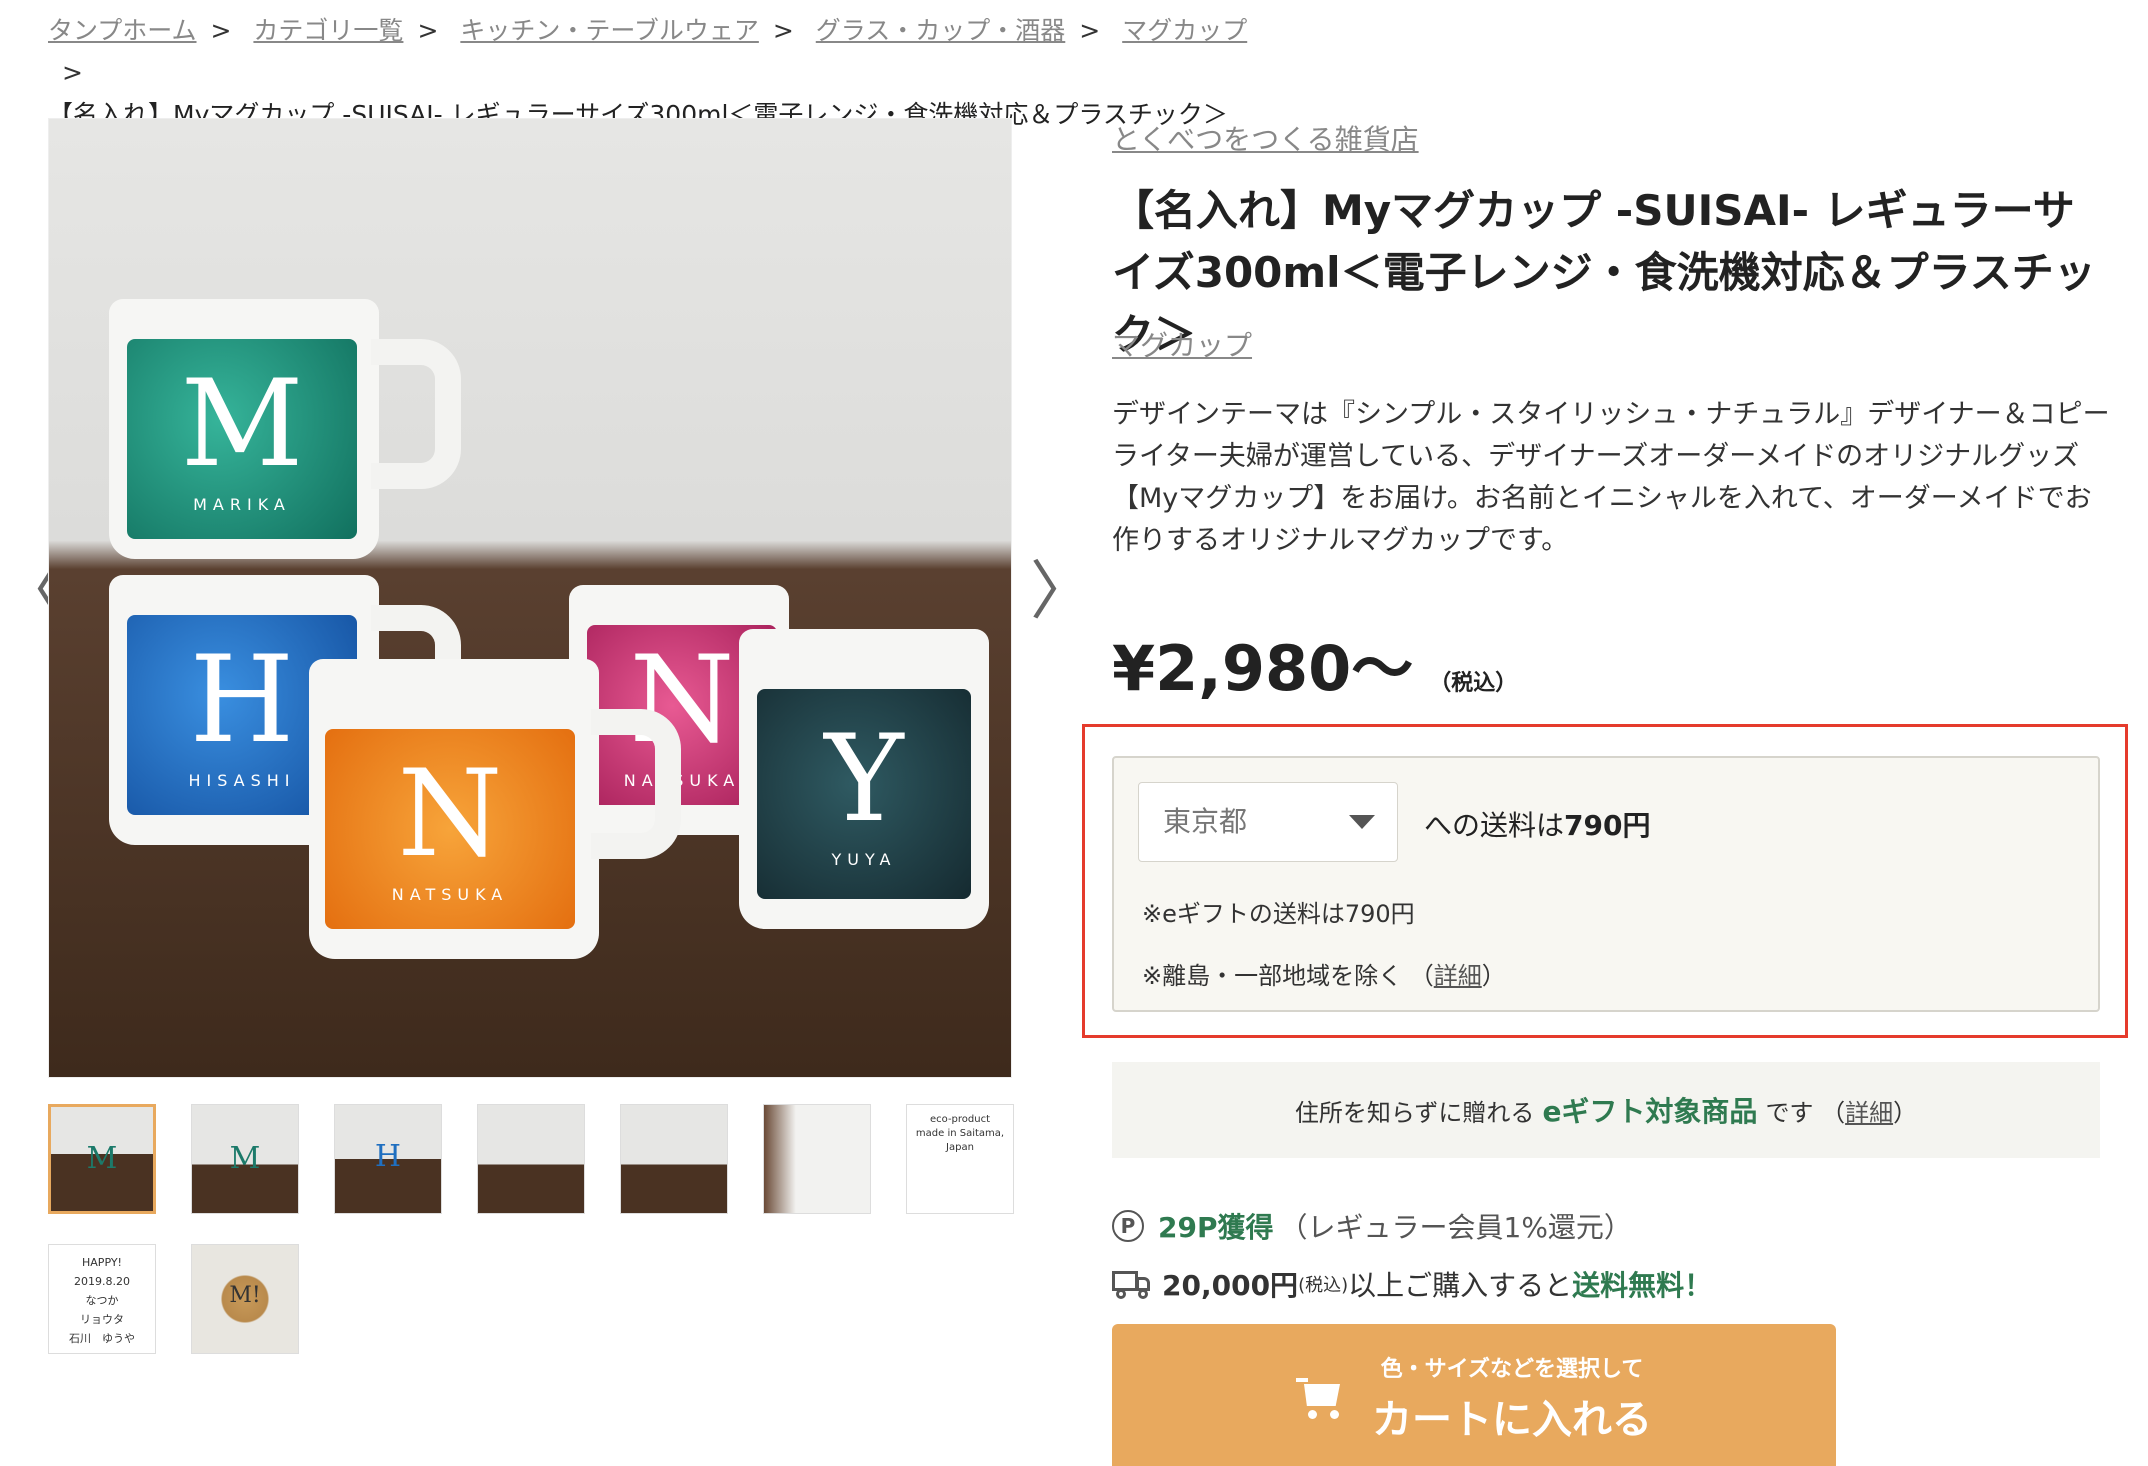  I want to click on points-info: P 29P獲得 （レギュラー会員1%還元）, so click(1372, 1226).